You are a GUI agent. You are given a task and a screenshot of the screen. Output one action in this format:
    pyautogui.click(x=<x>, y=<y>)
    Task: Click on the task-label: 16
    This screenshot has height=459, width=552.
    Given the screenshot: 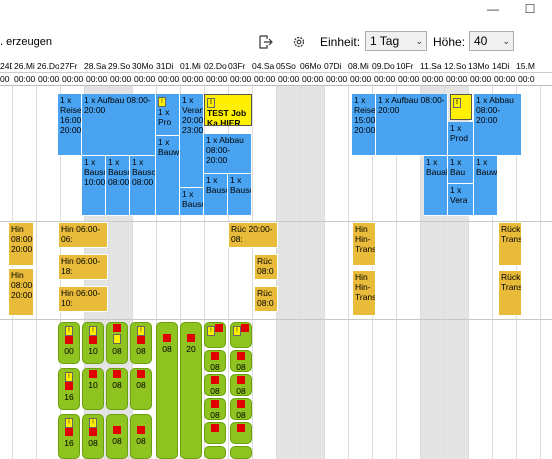 What is the action you would take?
    pyautogui.click(x=69, y=443)
    